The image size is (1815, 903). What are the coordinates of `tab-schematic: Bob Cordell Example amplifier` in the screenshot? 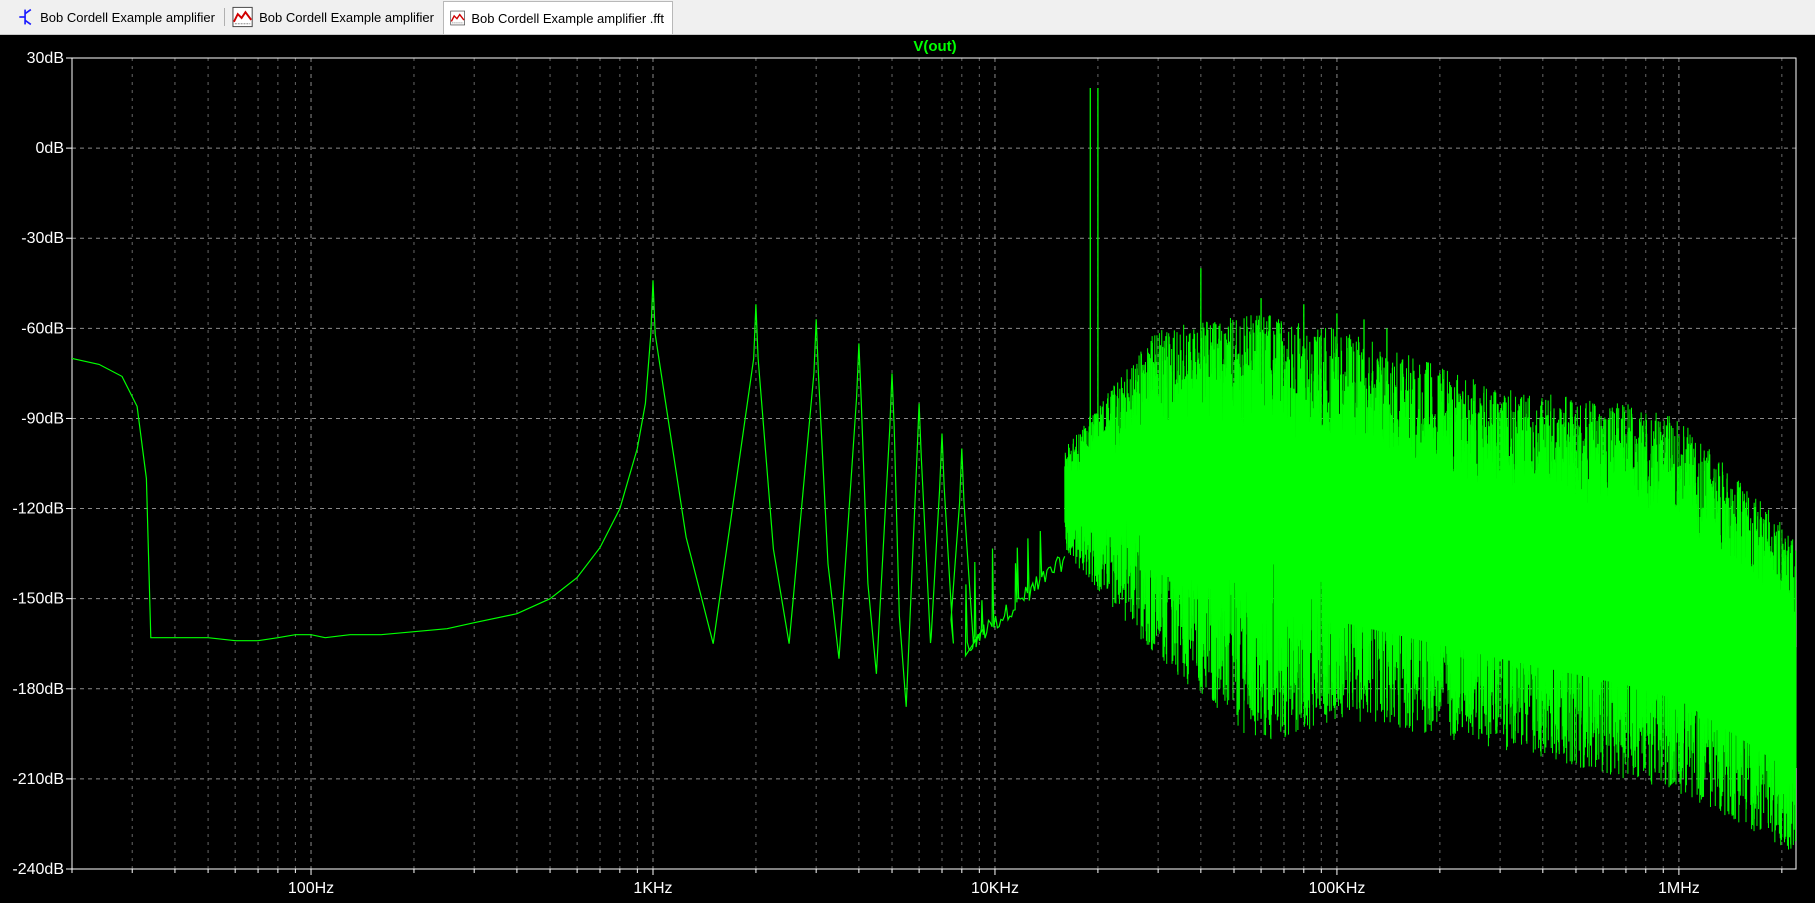 It's located at (116, 17).